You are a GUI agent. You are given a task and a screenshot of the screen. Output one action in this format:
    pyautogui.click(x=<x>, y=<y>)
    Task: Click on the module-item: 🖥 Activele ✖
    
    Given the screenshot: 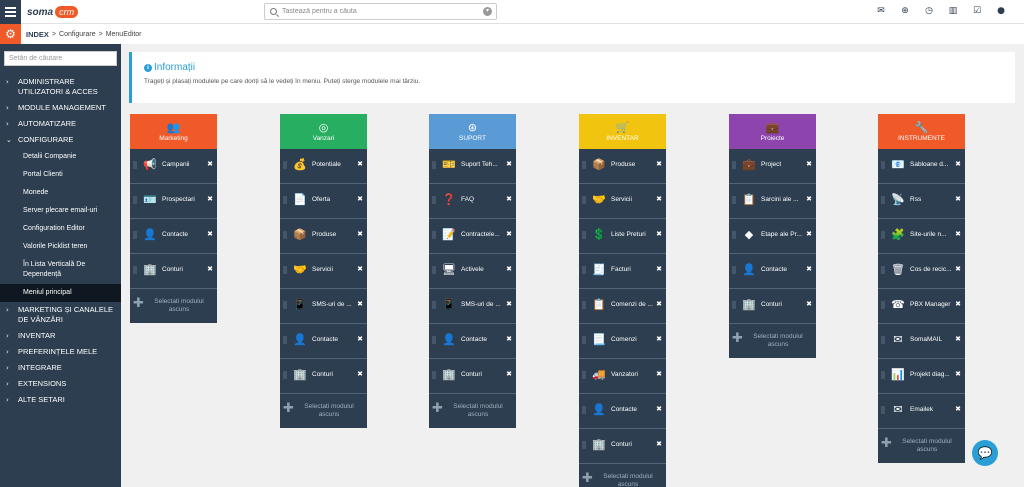 What is the action you would take?
    pyautogui.click(x=472, y=271)
    